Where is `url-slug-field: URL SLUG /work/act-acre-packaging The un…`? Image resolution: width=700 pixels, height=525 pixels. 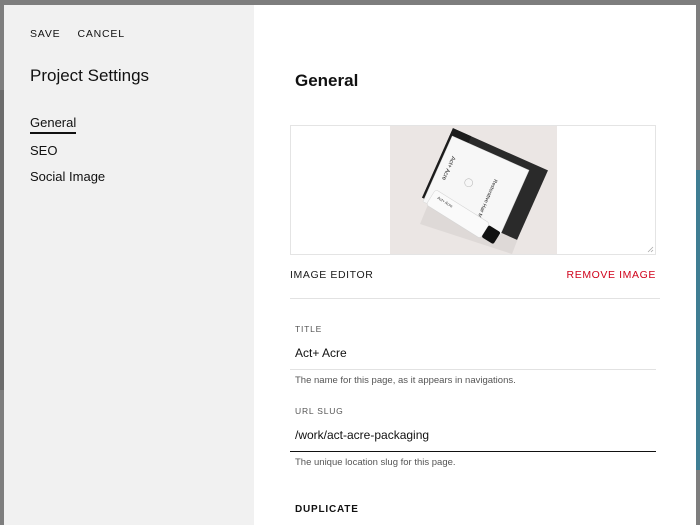 url-slug-field: URL SLUG /work/act-acre-packaging The un… is located at coordinates (473, 437).